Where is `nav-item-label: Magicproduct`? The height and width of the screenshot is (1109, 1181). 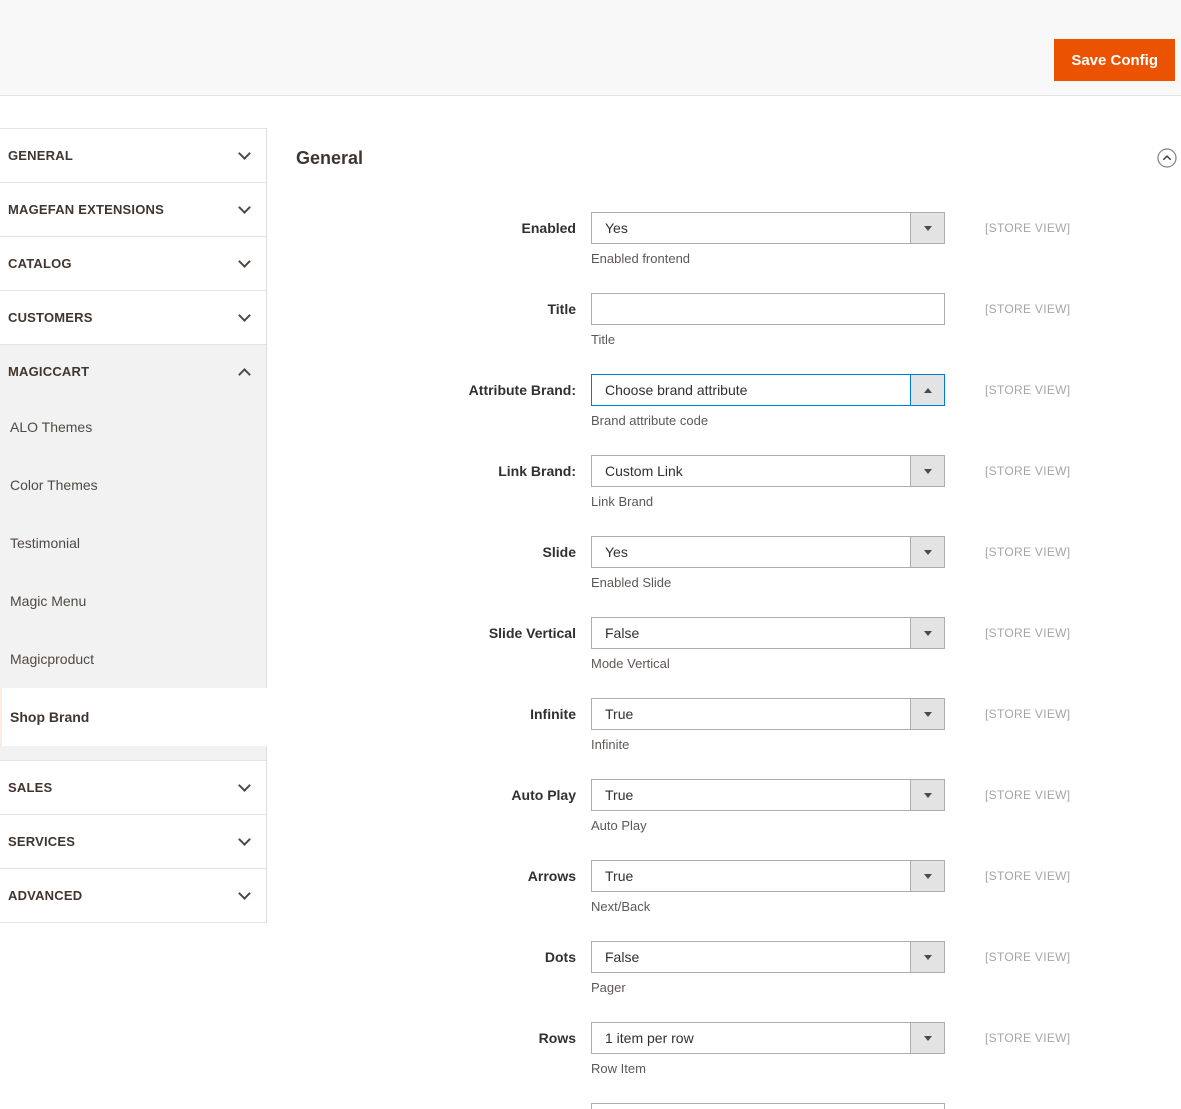
nav-item-label: Magicproduct is located at coordinates (52, 659).